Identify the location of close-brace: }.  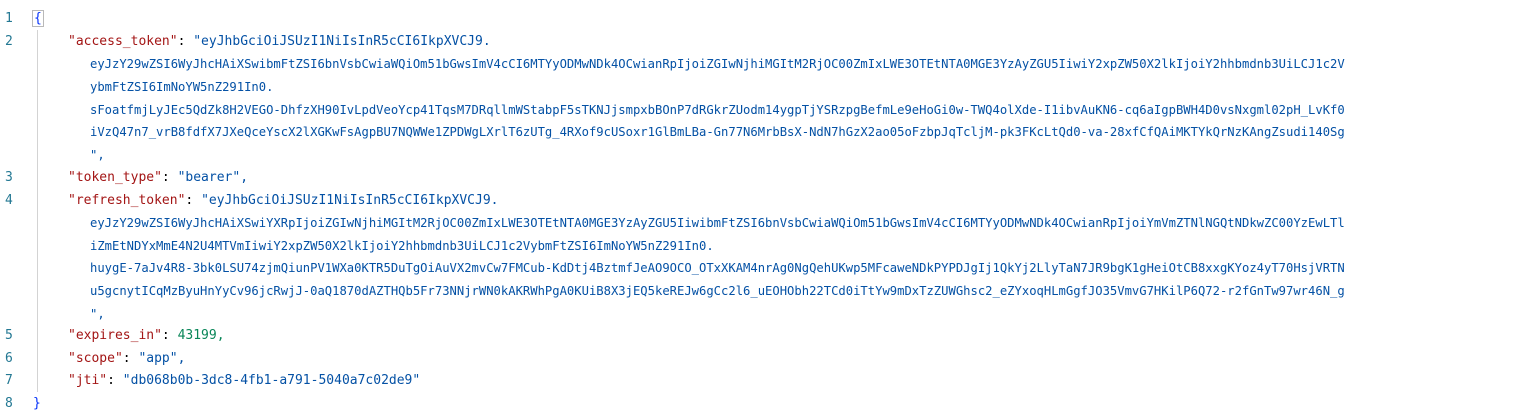
(37, 403).